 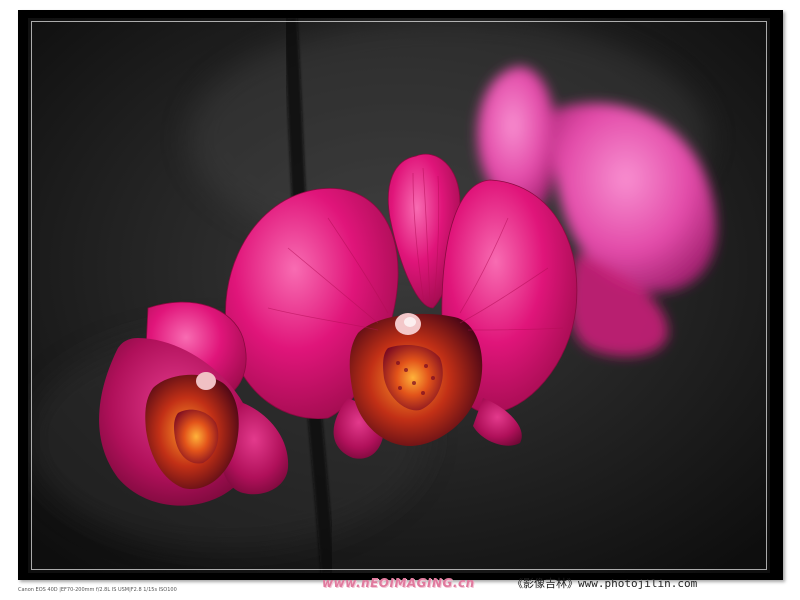 What do you see at coordinates (605, 583) in the screenshot?
I see `photojilin-credit: 《影像吉林》www.photojilin.com` at bounding box center [605, 583].